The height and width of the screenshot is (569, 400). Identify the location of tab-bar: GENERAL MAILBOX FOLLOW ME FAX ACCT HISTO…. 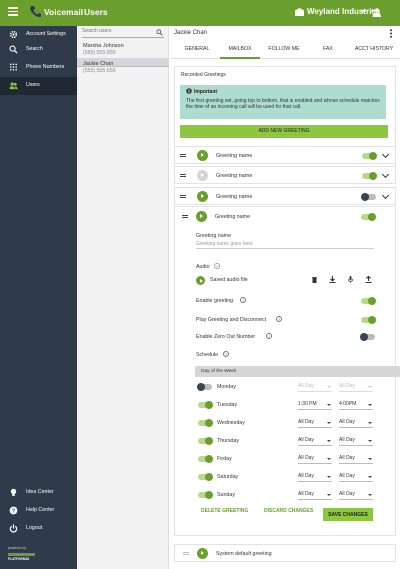
(285, 50).